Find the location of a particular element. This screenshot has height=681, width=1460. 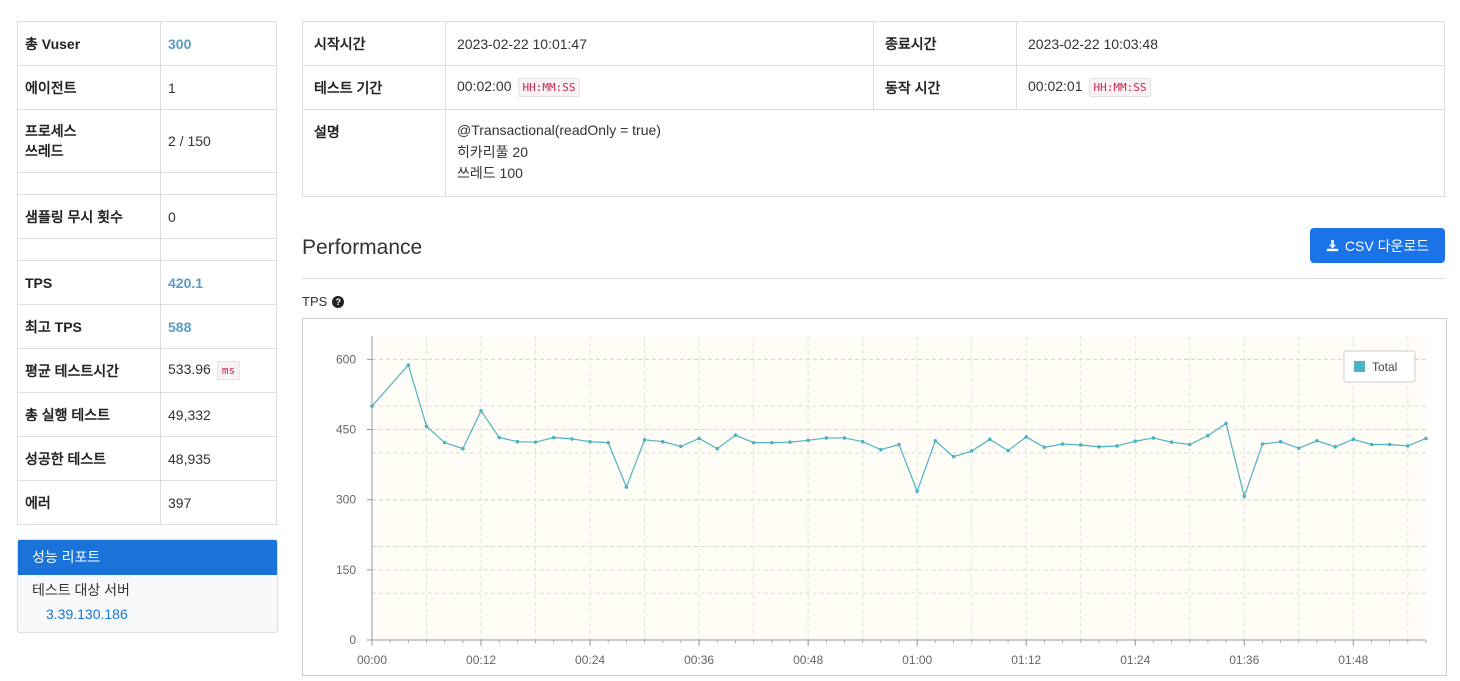

table-row: 평균 테스트시간 533.96 ms is located at coordinates (147, 370).